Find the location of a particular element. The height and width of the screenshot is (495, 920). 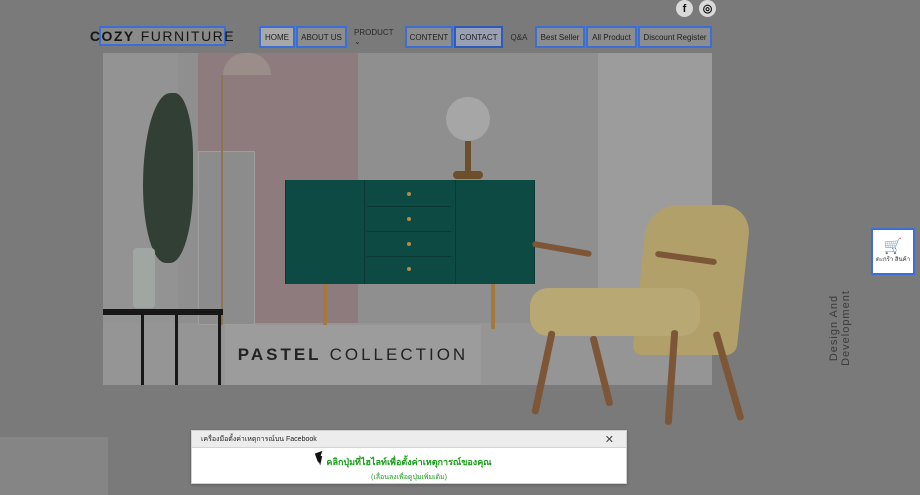

nav-content: CONTENT is located at coordinates (429, 37).